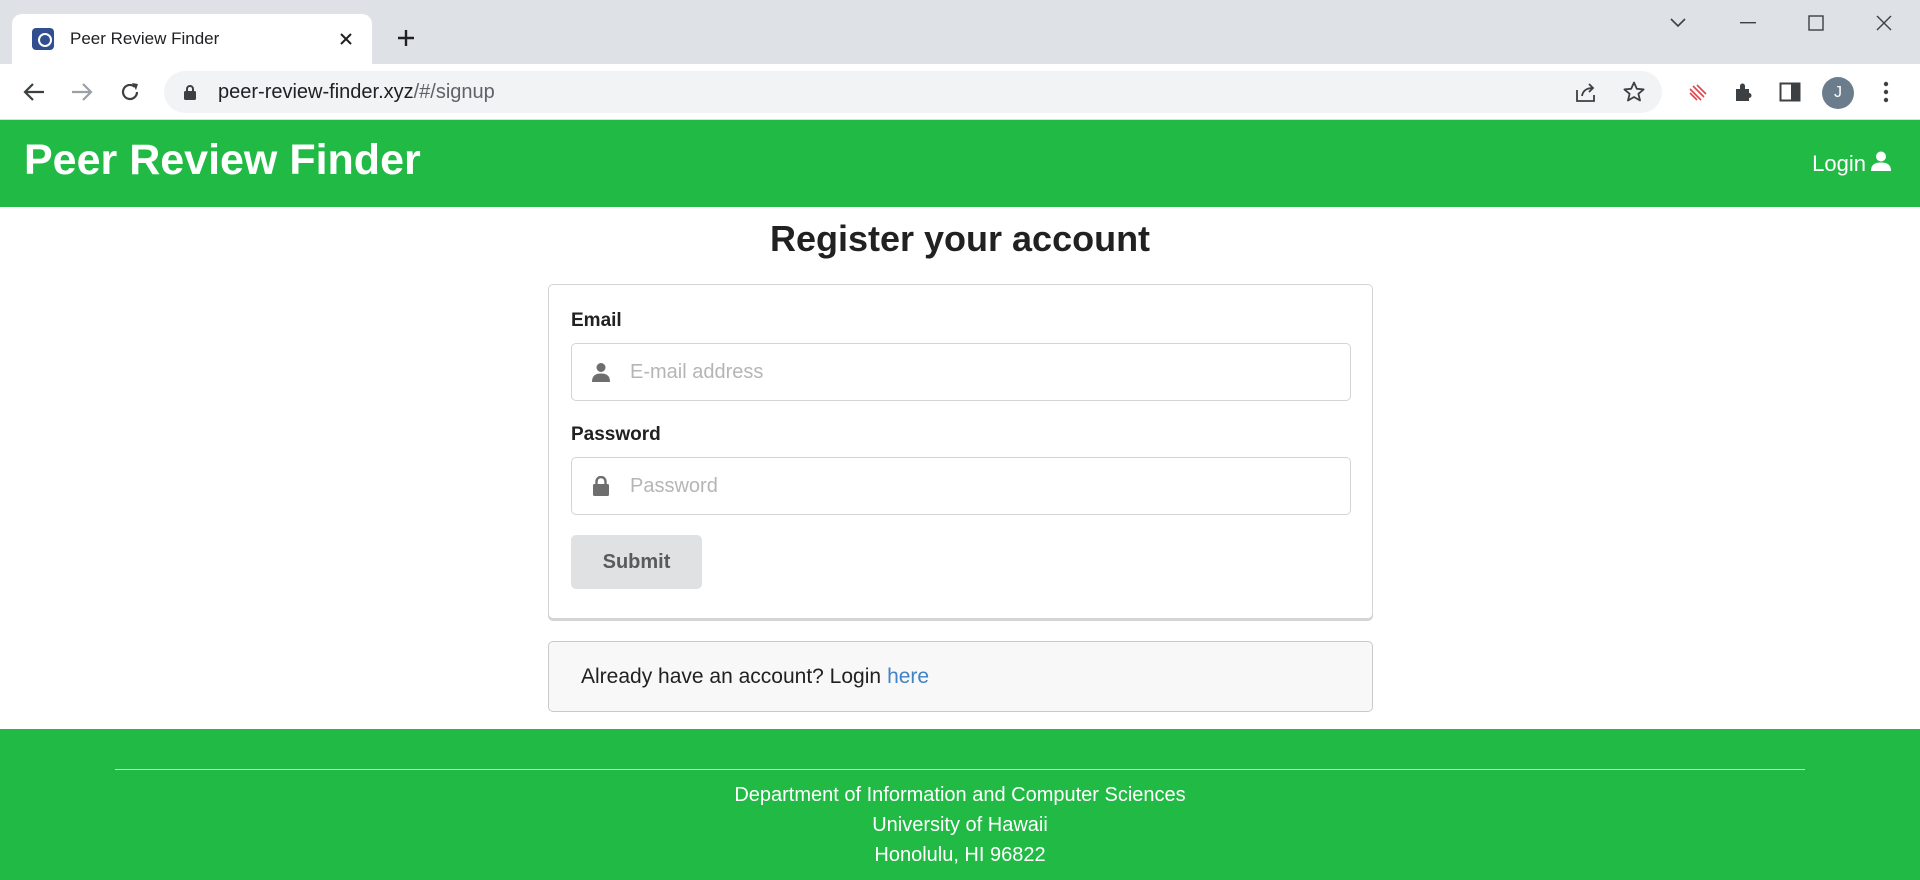 This screenshot has width=1920, height=880. What do you see at coordinates (1698, 92) in the screenshot?
I see `extension-red-stripes-icon` at bounding box center [1698, 92].